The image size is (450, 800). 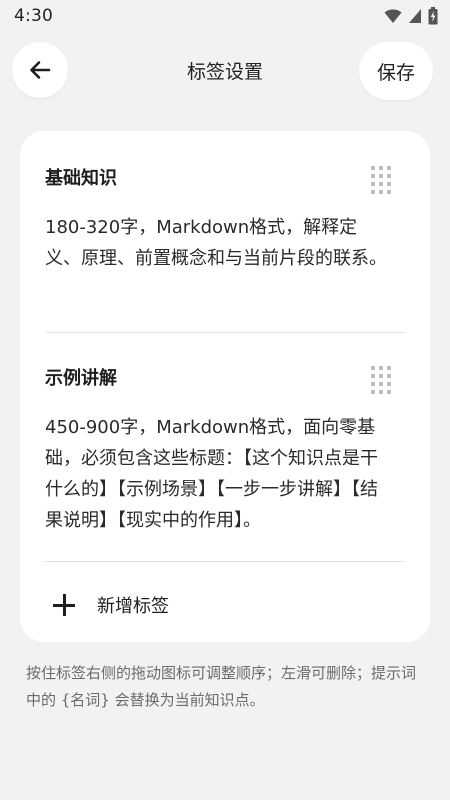 What do you see at coordinates (396, 71) in the screenshot?
I see `save-button: 保存` at bounding box center [396, 71].